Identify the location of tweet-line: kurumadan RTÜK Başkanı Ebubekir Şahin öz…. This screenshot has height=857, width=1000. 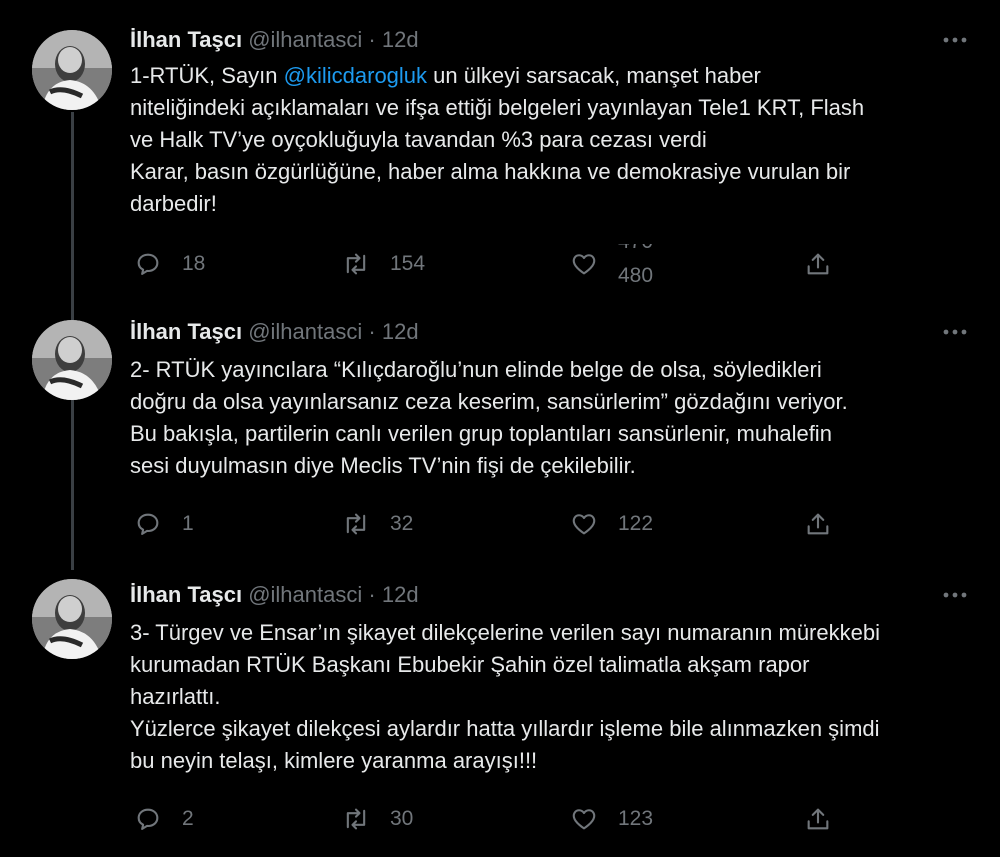
(470, 664).